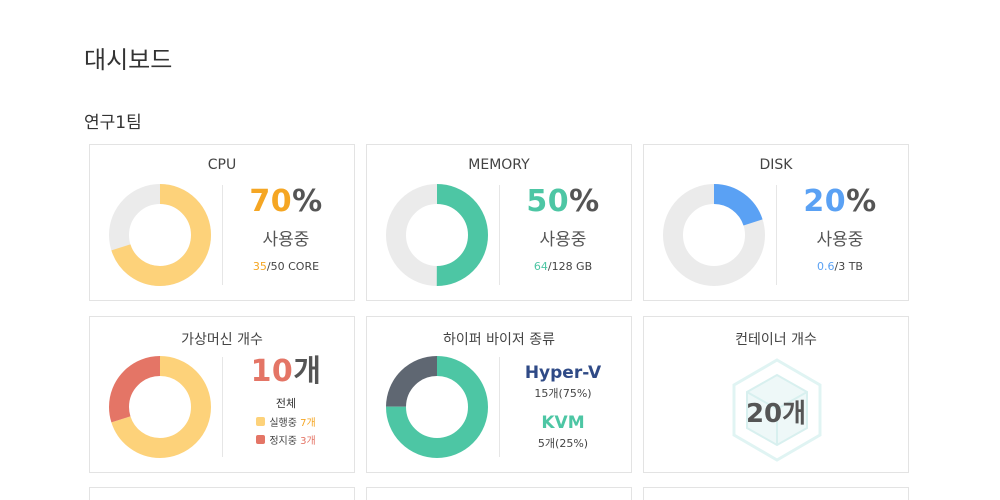 This screenshot has width=1000, height=500. I want to click on cpu-usage-detail: 35/50 CORE, so click(286, 266).